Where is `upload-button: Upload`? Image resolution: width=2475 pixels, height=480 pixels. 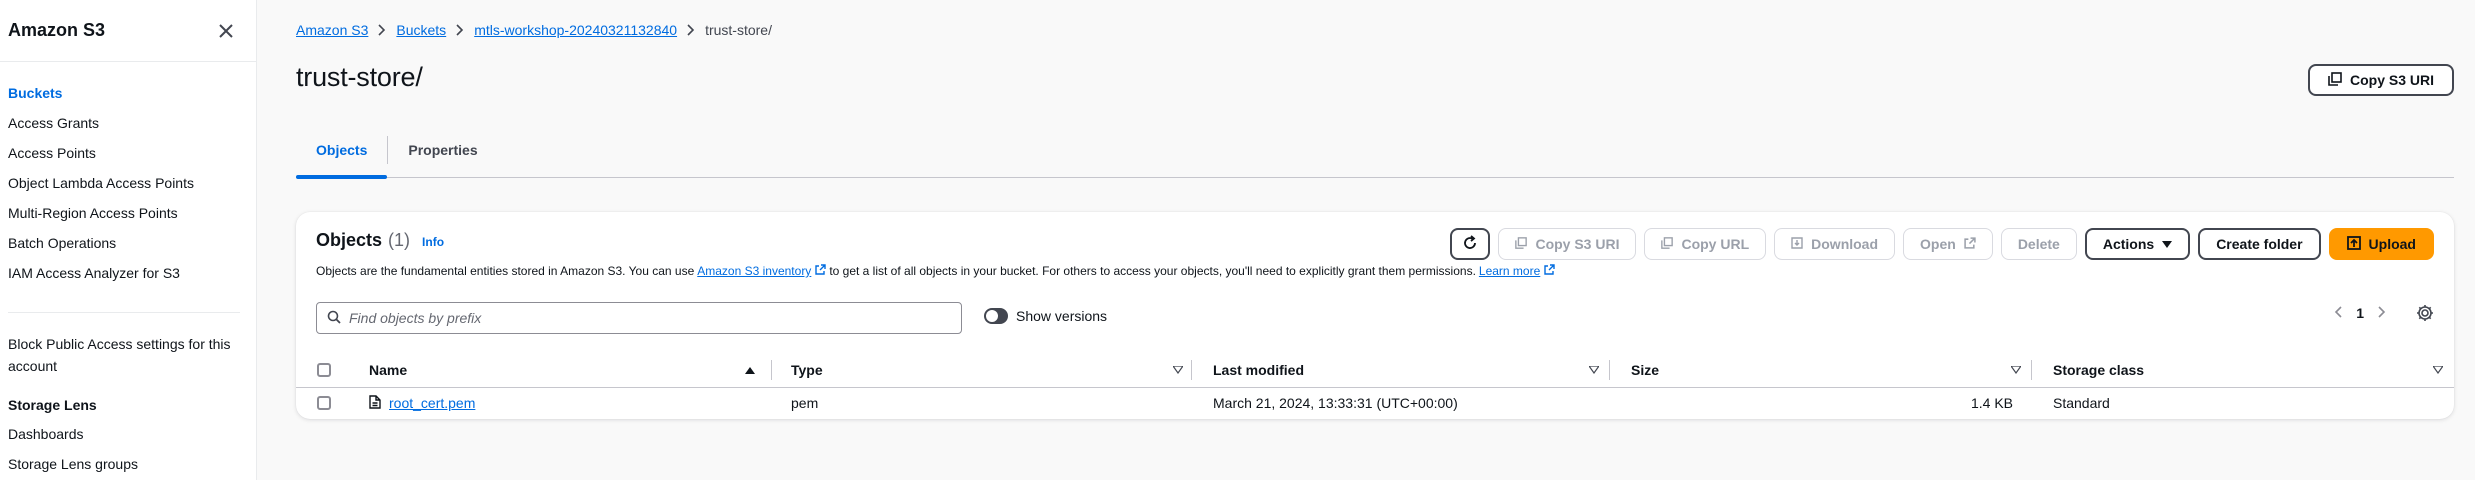 upload-button: Upload is located at coordinates (2381, 244).